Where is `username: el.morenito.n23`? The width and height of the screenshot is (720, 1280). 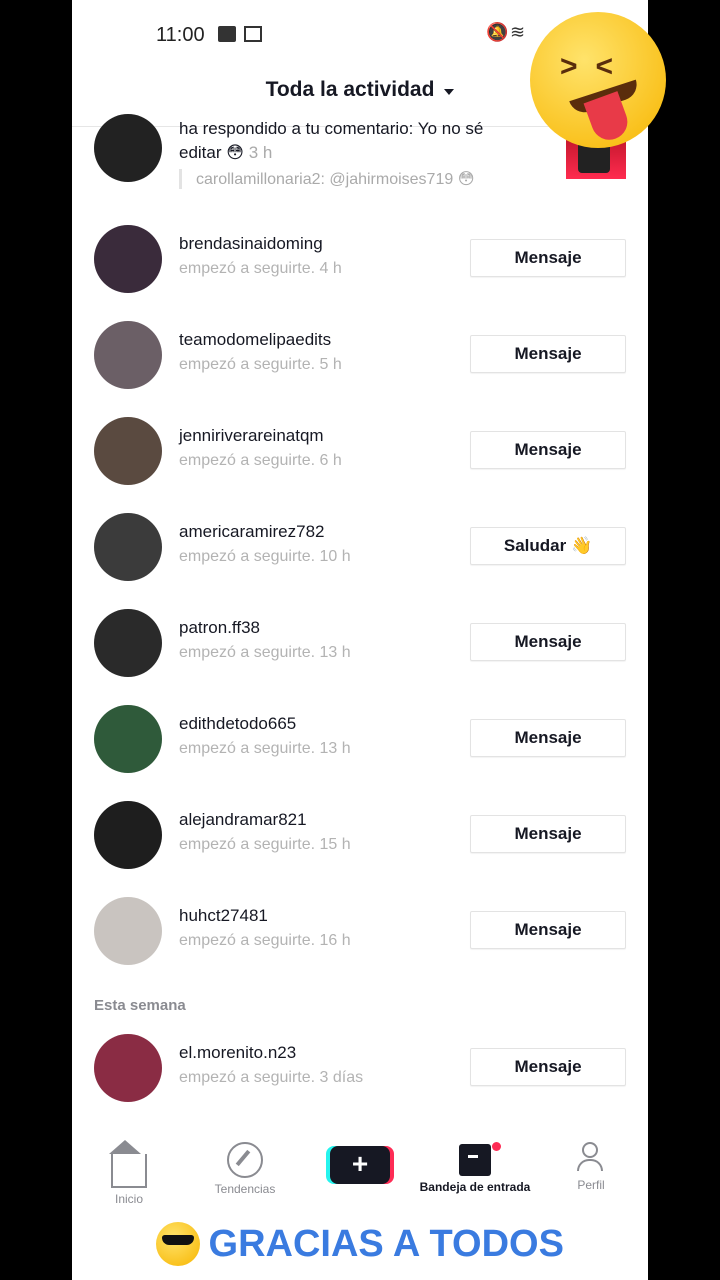 username: el.morenito.n23 is located at coordinates (237, 1053).